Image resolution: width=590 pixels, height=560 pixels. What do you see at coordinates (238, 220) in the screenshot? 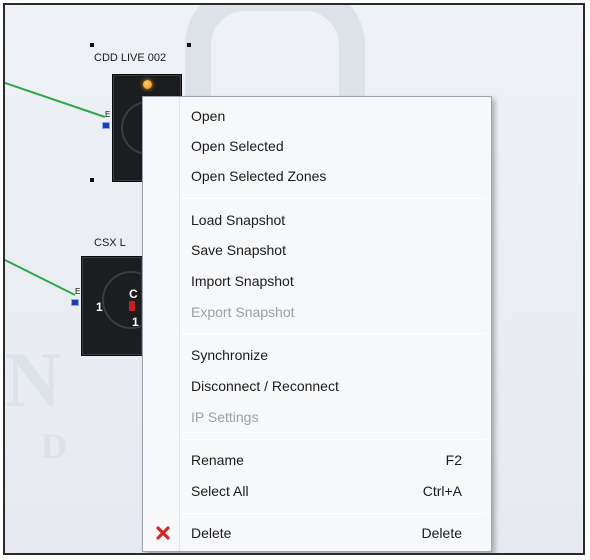
I see `menu-item-label: Load Snapshot` at bounding box center [238, 220].